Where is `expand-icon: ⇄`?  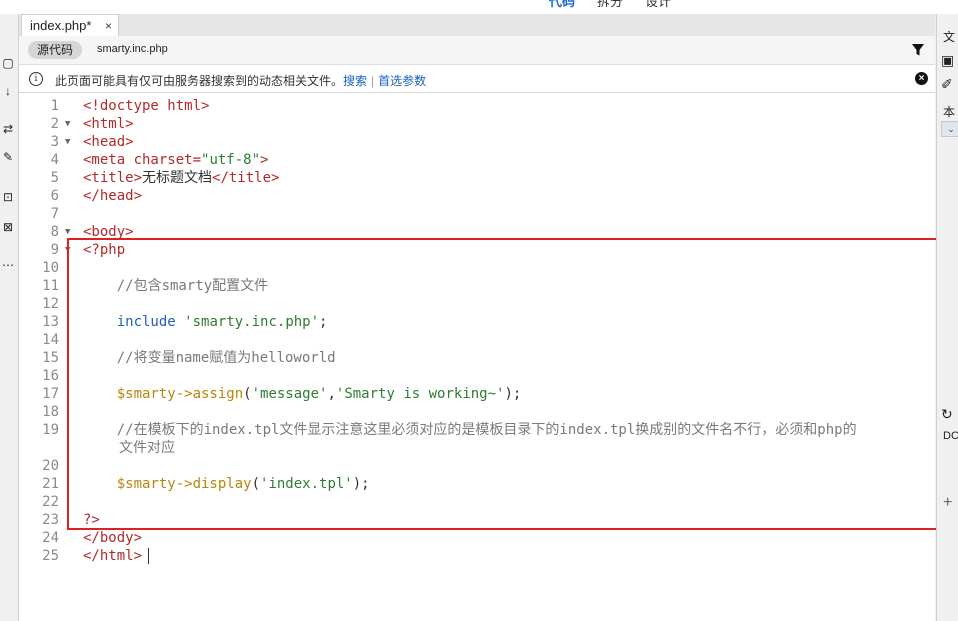 expand-icon: ⇄ is located at coordinates (8, 129).